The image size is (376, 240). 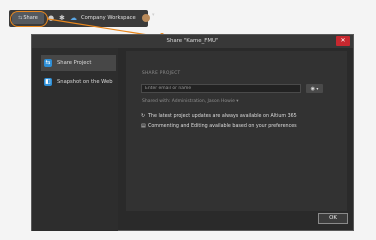 I want to click on comment-icon: ▤, so click(x=143, y=126).